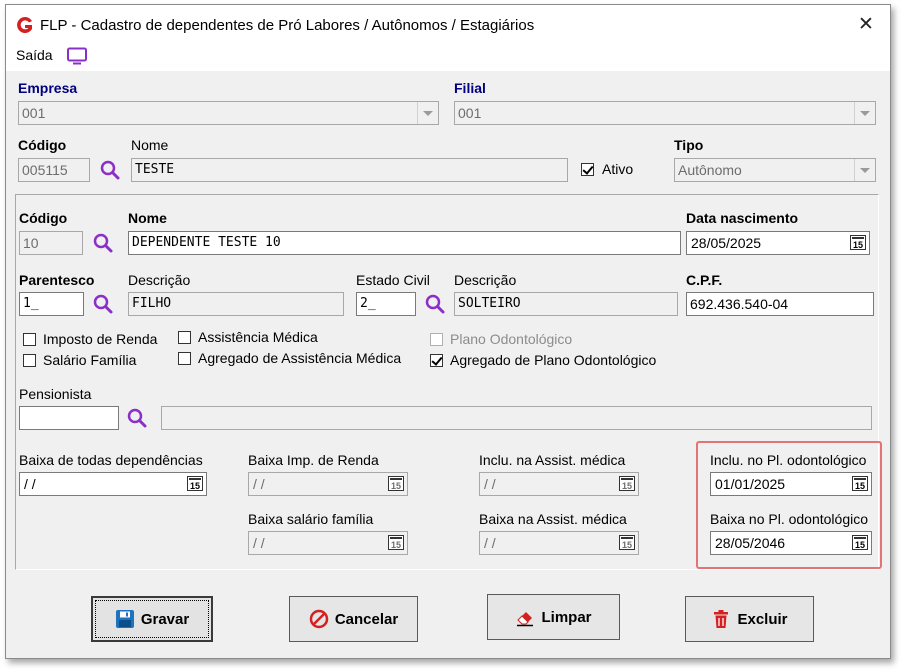  What do you see at coordinates (710, 170) in the screenshot?
I see `tipo-value: Autônomo` at bounding box center [710, 170].